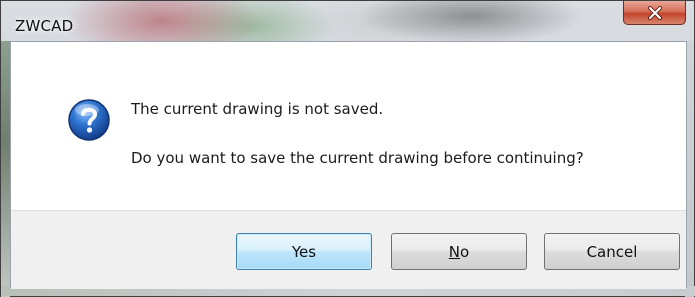  Describe the element at coordinates (44, 26) in the screenshot. I see `window-title: ZWCAD` at that location.